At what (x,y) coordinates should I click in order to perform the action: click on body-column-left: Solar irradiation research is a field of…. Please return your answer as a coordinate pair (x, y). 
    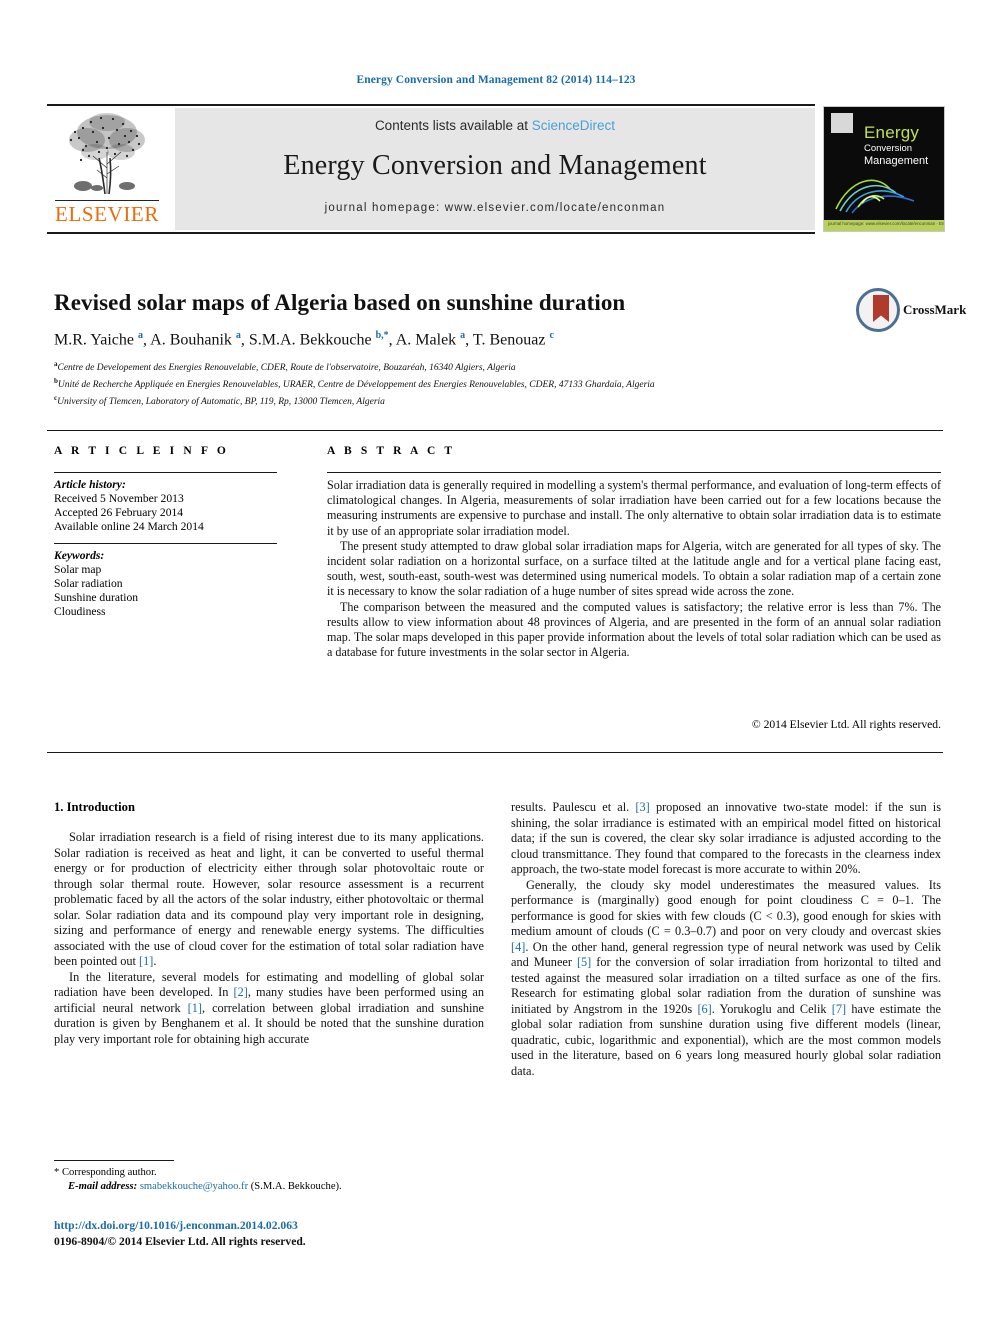
    Looking at the image, I should click on (269, 938).